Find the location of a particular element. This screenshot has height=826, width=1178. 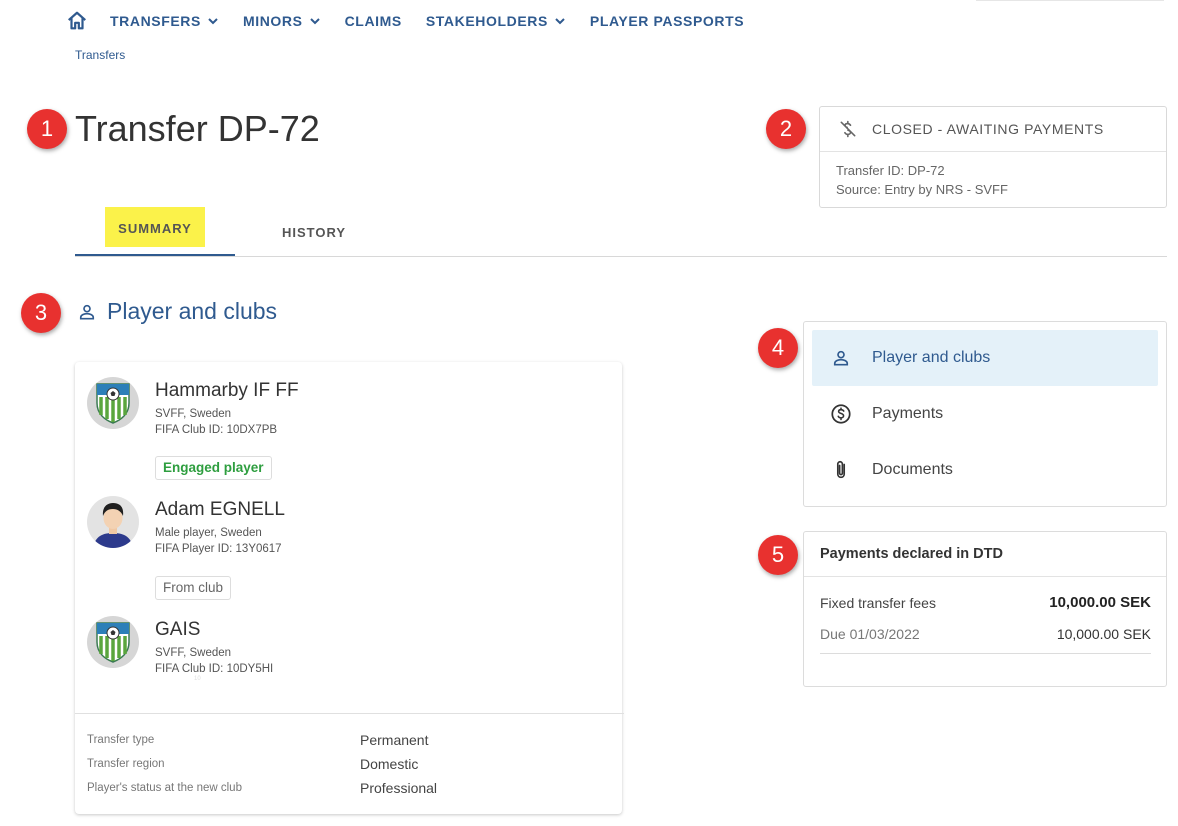

nav-player-passports: PLAYER PASSPORTS is located at coordinates (667, 21).